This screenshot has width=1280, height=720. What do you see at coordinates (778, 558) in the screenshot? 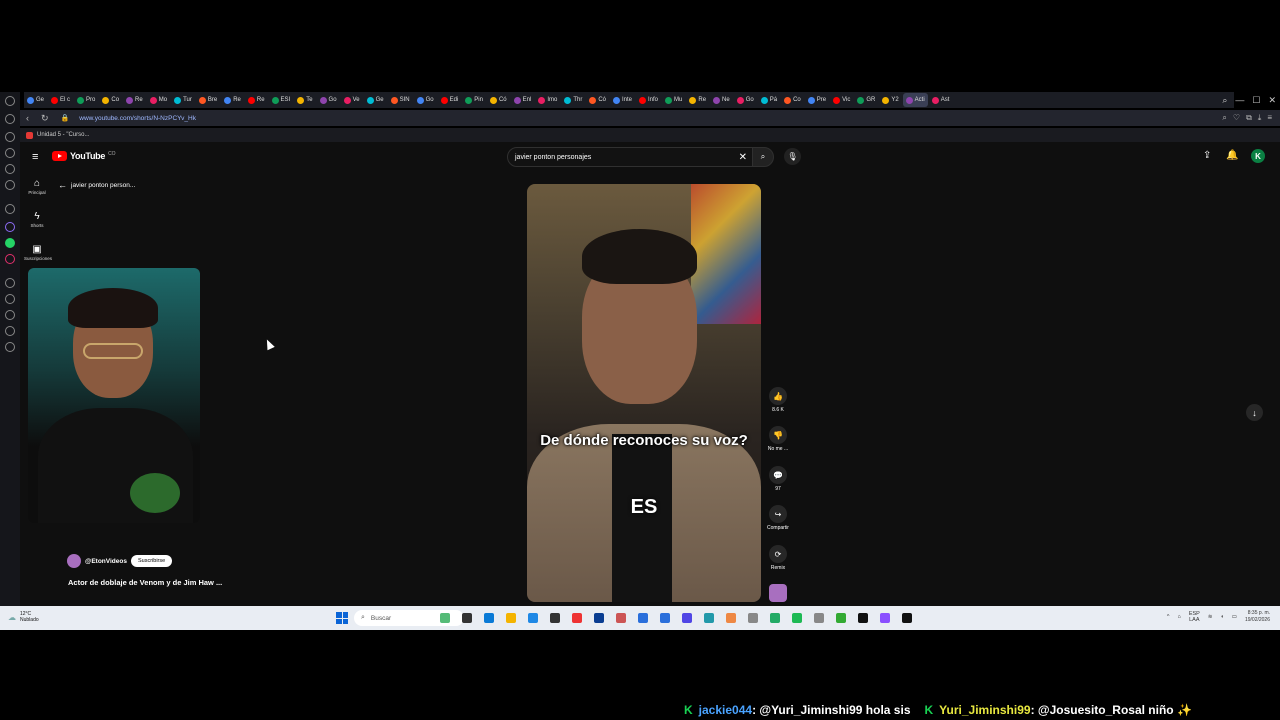
I see `remix-button: ⟳ Remix` at bounding box center [778, 558].